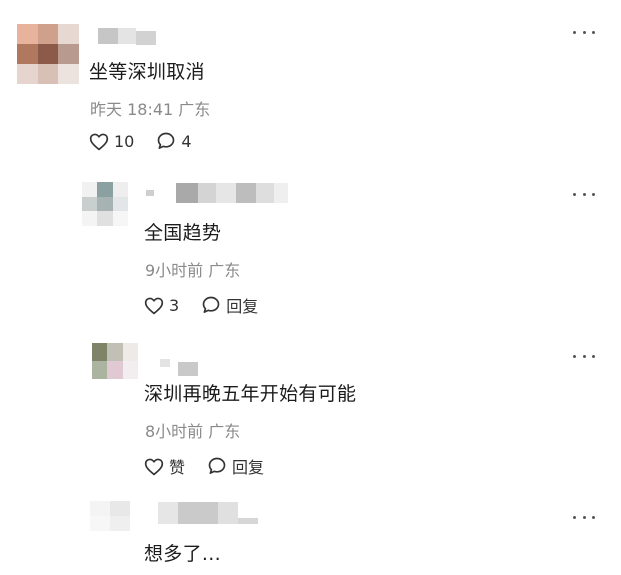 This screenshot has height=575, width=621. What do you see at coordinates (193, 270) in the screenshot?
I see `comment-meta: 9小时前 广东` at bounding box center [193, 270].